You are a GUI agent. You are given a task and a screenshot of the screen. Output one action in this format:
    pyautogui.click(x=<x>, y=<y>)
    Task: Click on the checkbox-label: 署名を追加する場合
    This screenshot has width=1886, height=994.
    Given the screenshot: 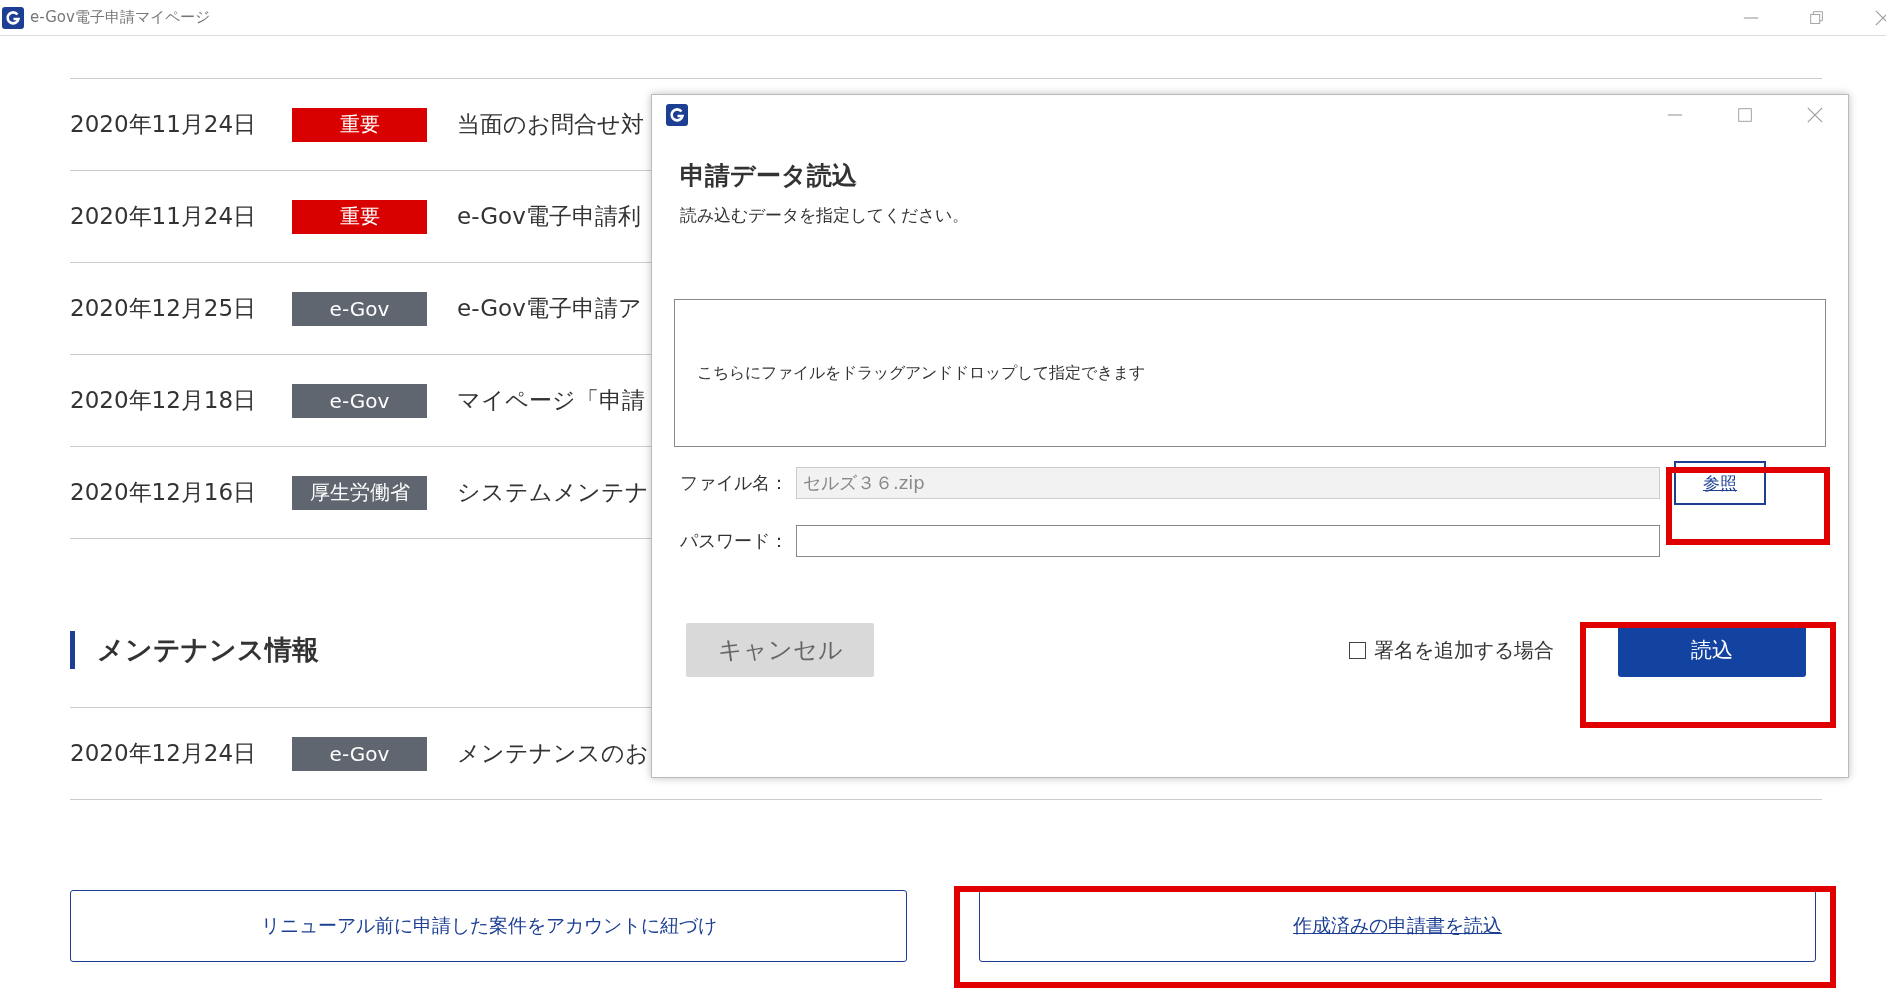 What is the action you would take?
    pyautogui.click(x=1464, y=650)
    